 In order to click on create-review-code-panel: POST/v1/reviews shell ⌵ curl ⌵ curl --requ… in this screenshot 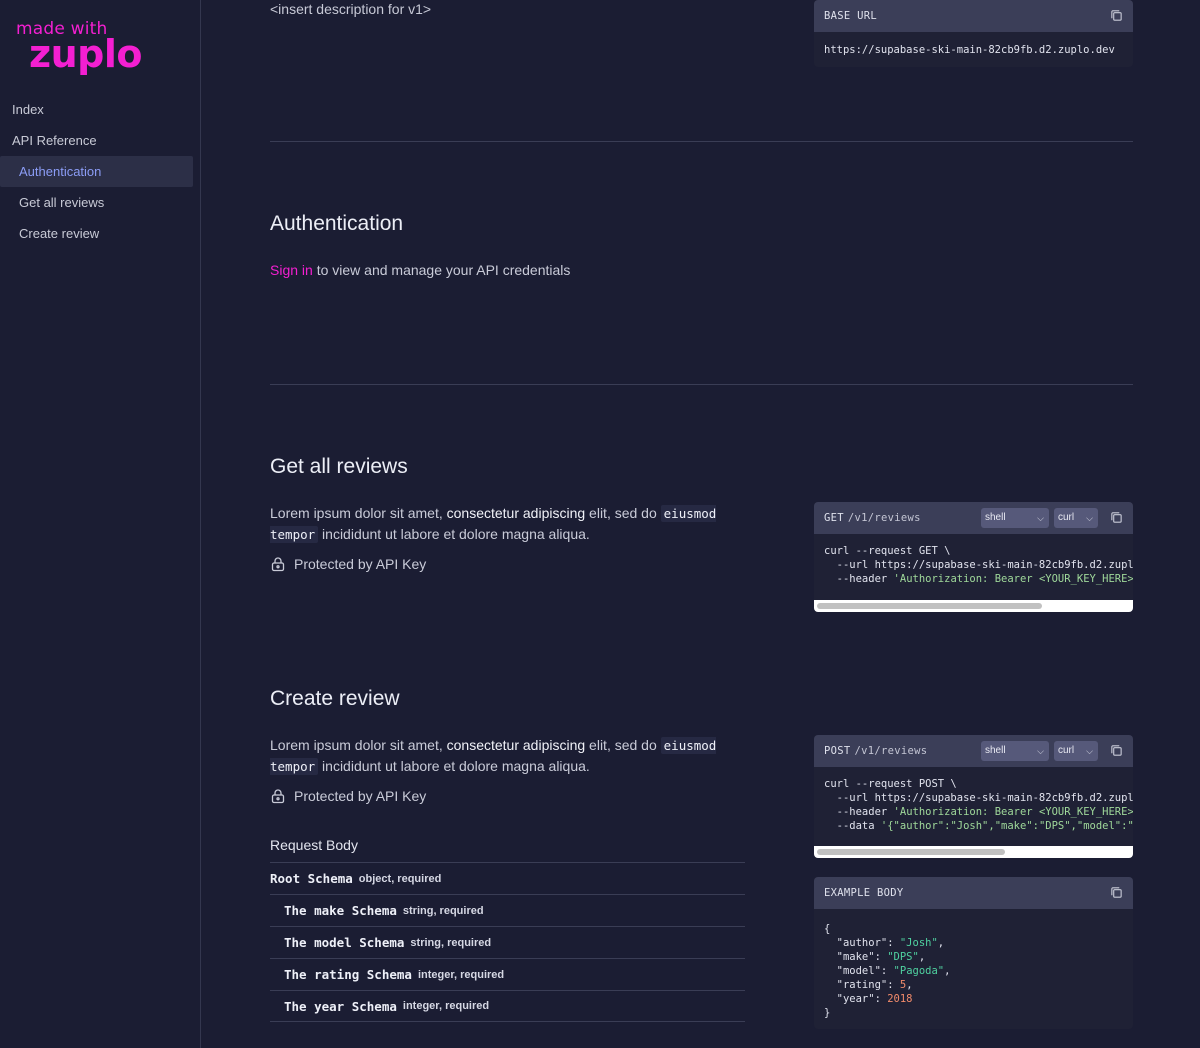, I will do `click(973, 796)`.